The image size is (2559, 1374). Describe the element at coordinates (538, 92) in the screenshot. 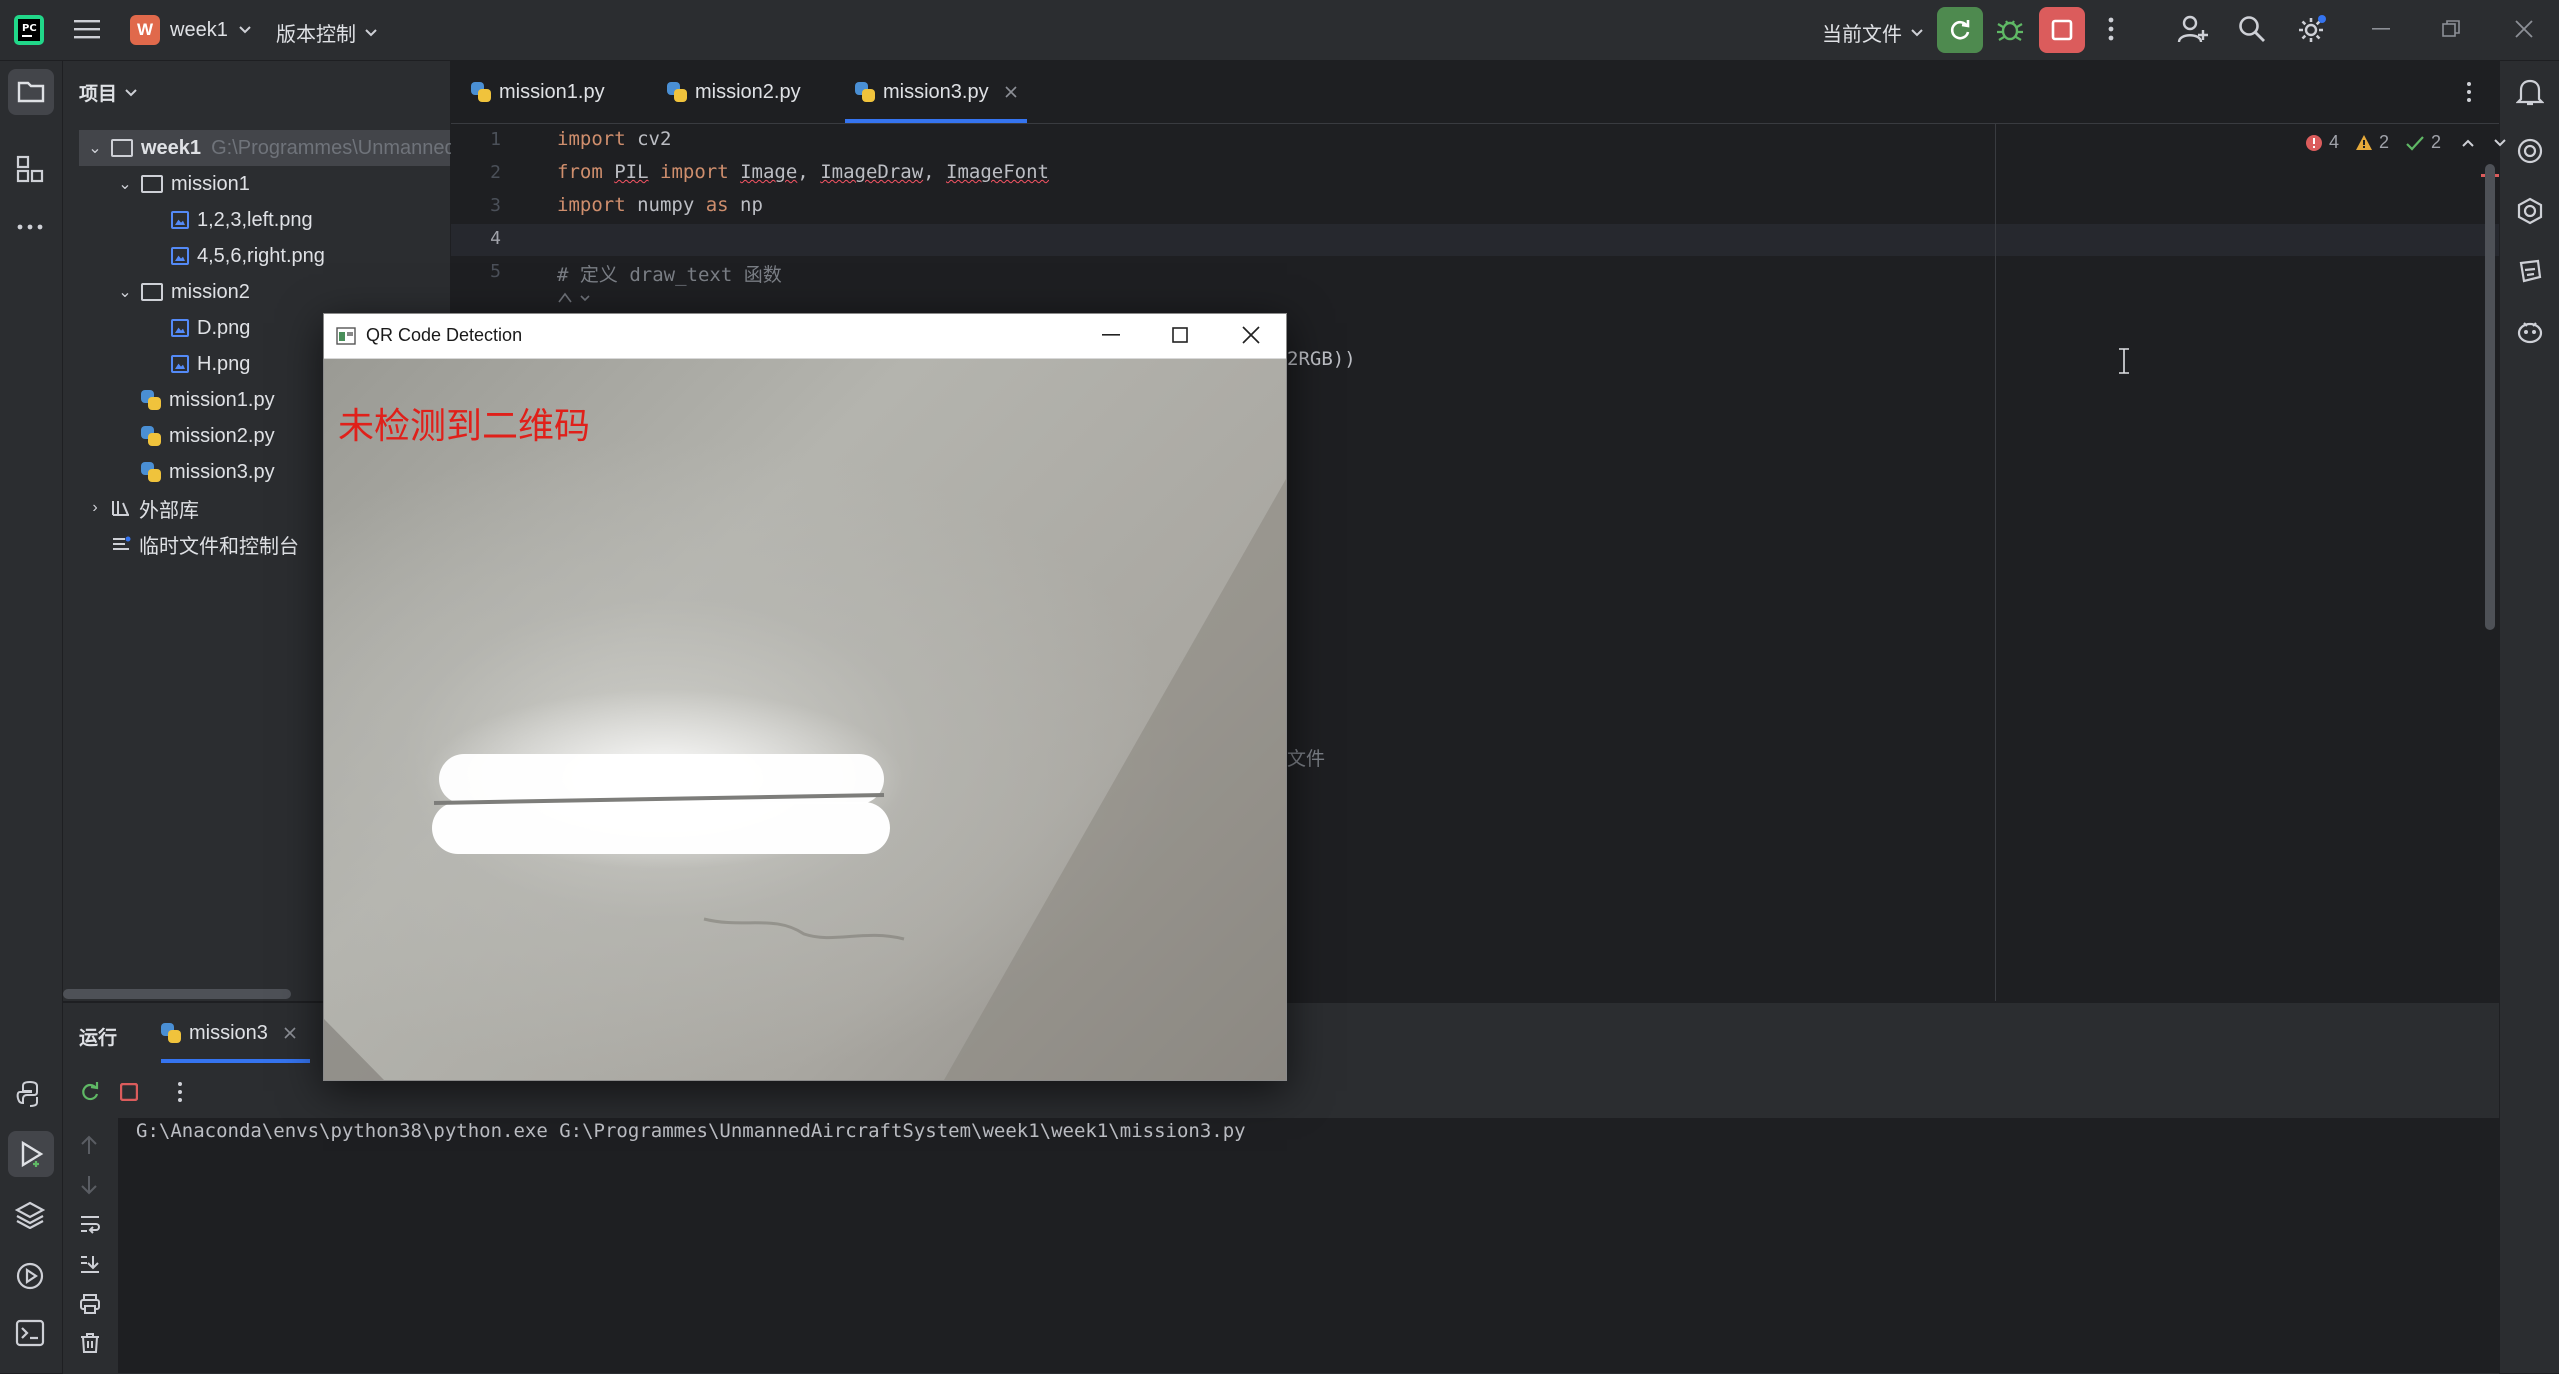

I see `tab-mission1-py: mission1.py` at that location.